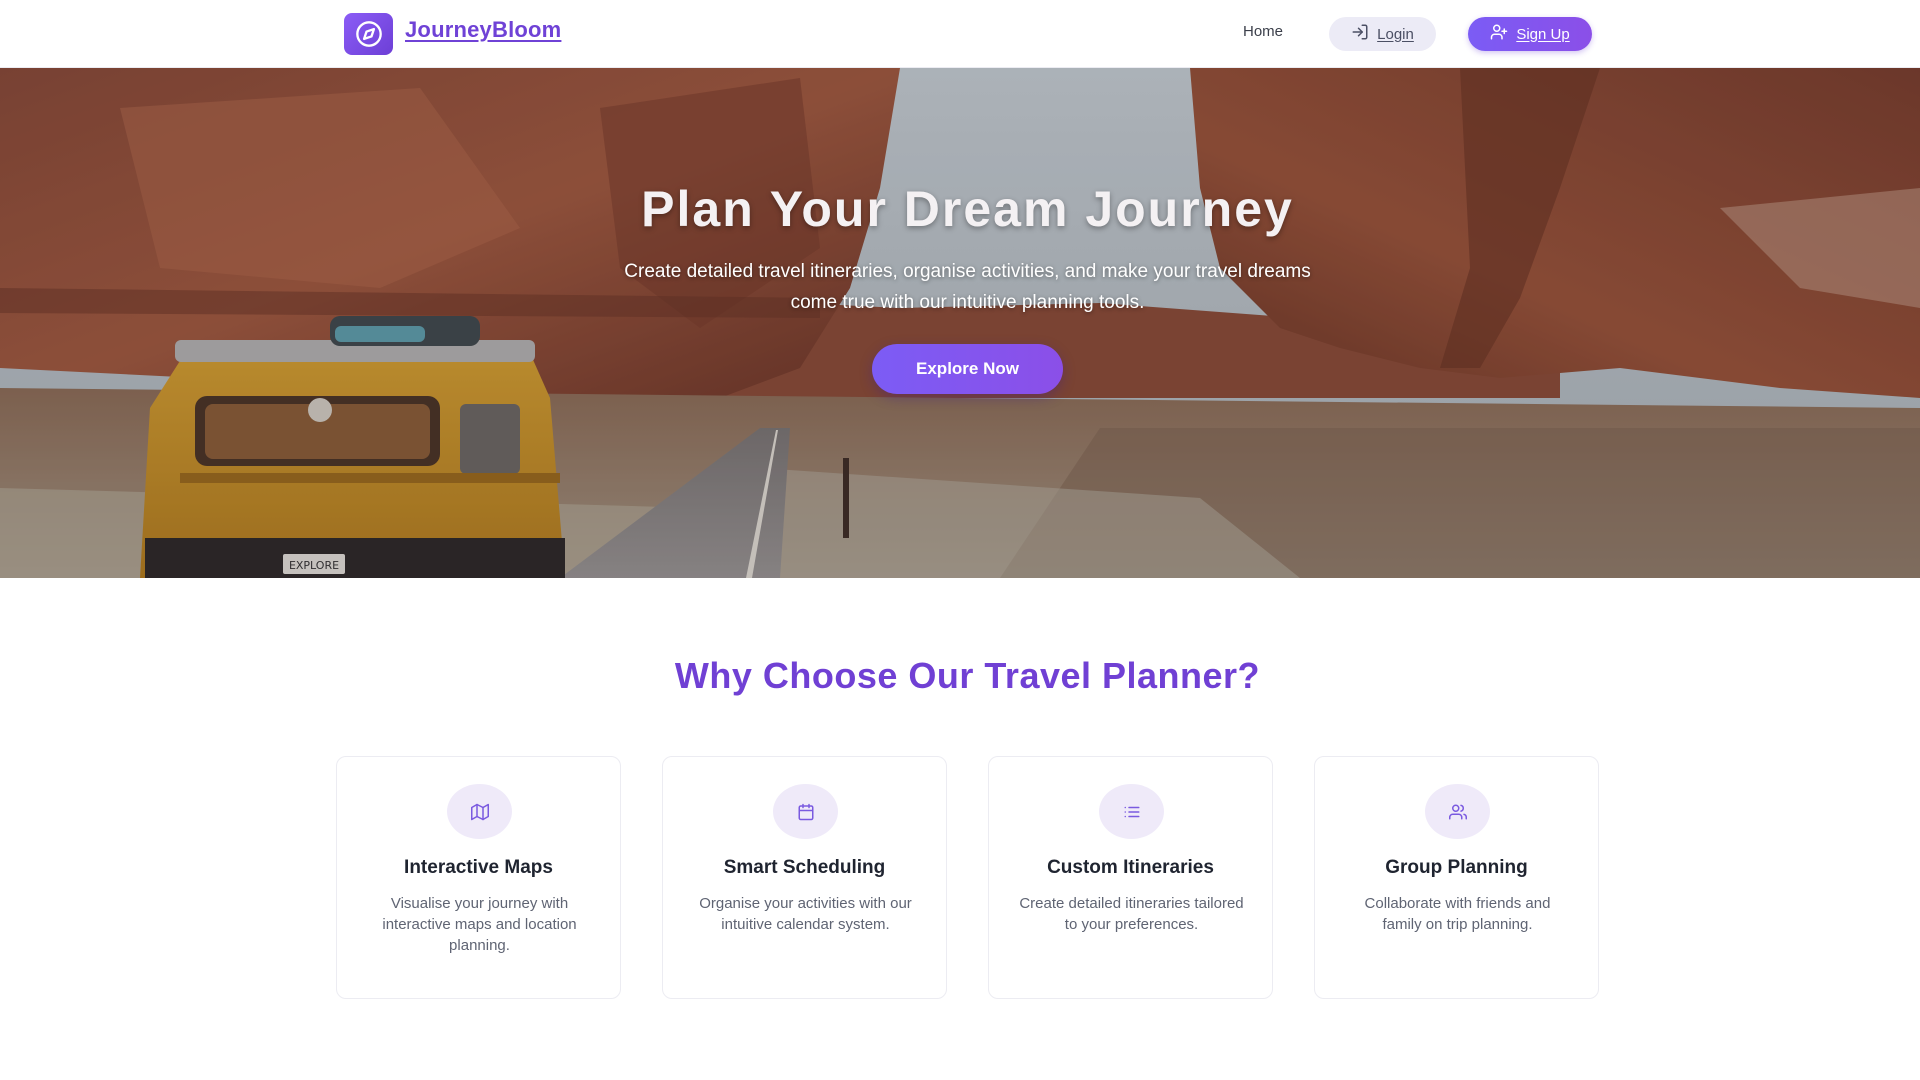 This screenshot has height=1080, width=1920. Describe the element at coordinates (1130, 867) in the screenshot. I see `feature-title: Custom Itineraries` at that location.